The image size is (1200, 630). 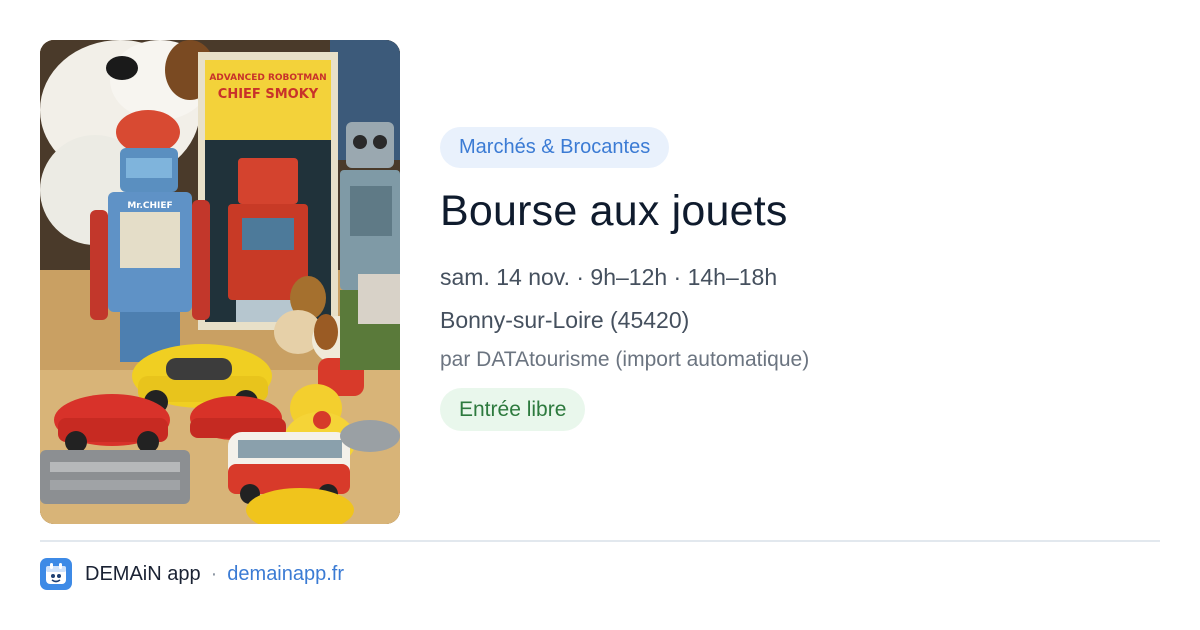 I want to click on event-location: Bonny-sur-Loire (45420), so click(x=565, y=320).